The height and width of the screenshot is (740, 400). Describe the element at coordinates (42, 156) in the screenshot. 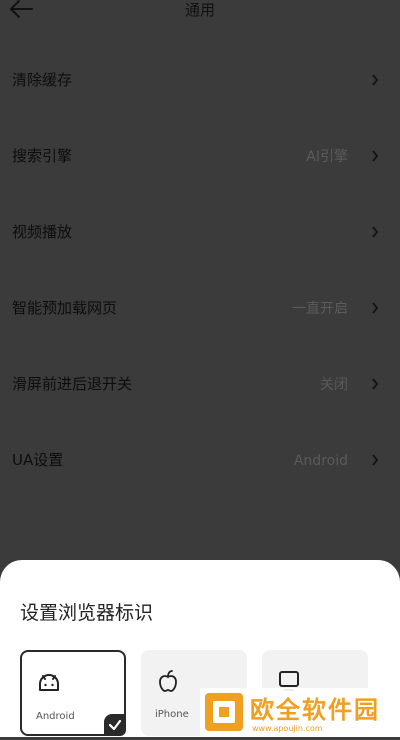

I see `setting-label: 搜索引擎` at that location.